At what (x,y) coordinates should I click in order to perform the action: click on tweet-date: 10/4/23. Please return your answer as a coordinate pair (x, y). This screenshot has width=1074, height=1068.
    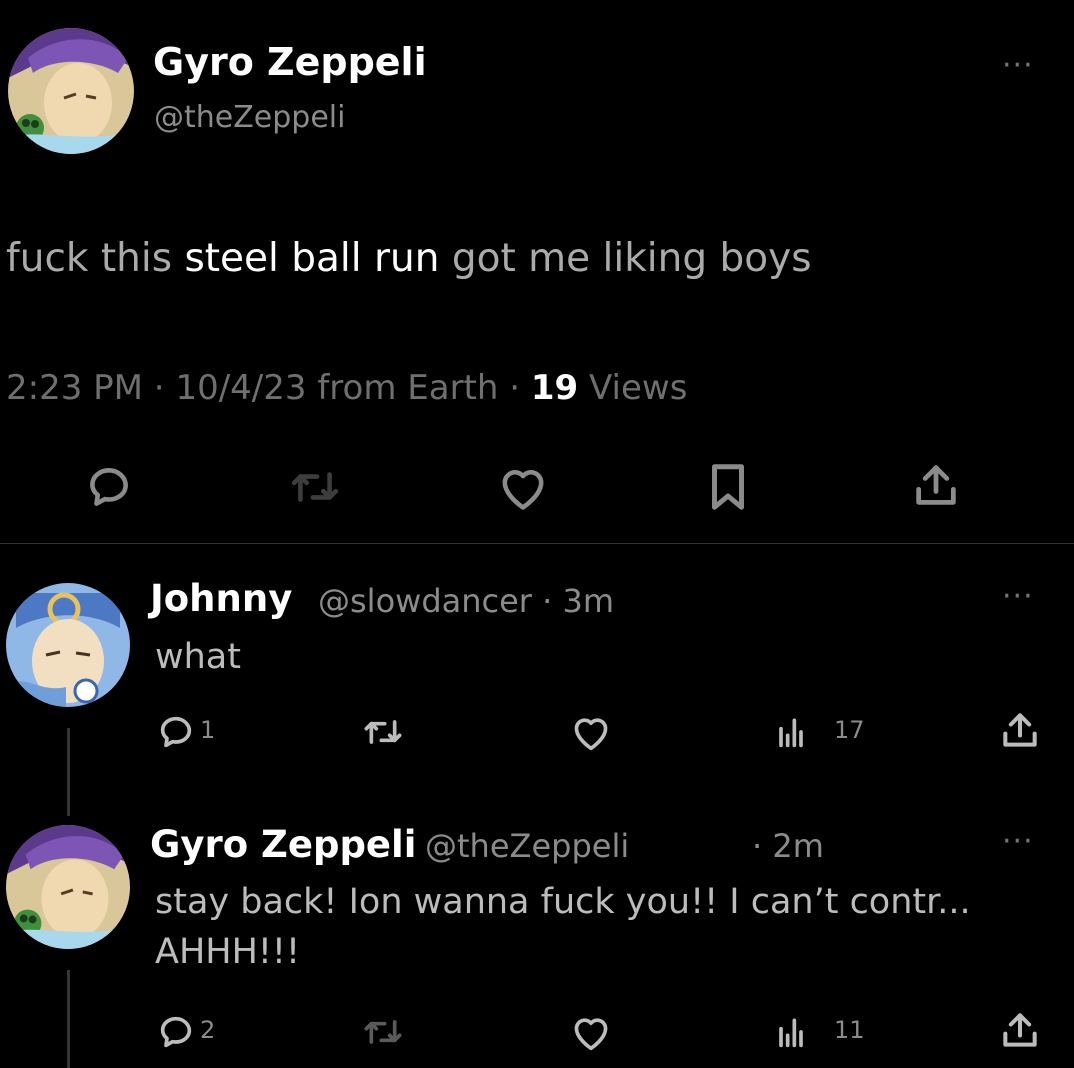
    Looking at the image, I should click on (240, 388).